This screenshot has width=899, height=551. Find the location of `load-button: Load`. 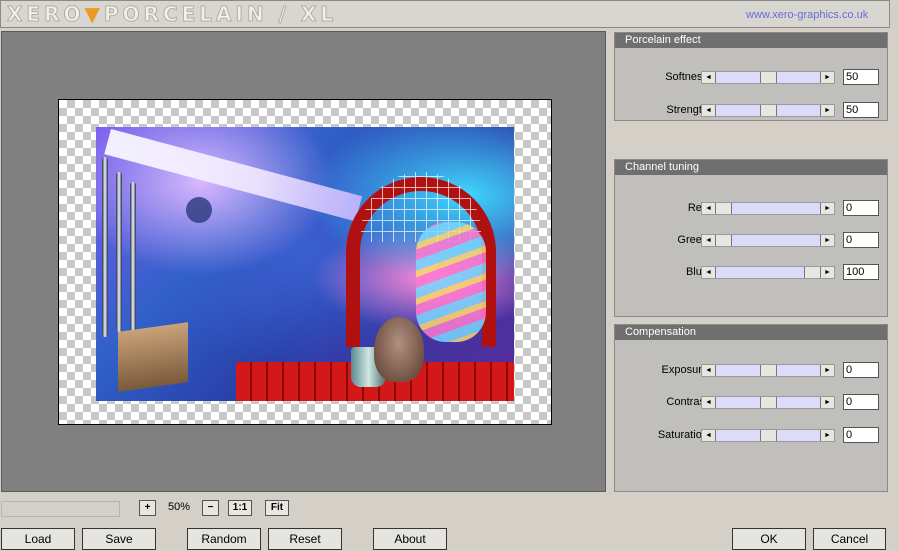

load-button: Load is located at coordinates (38, 539).